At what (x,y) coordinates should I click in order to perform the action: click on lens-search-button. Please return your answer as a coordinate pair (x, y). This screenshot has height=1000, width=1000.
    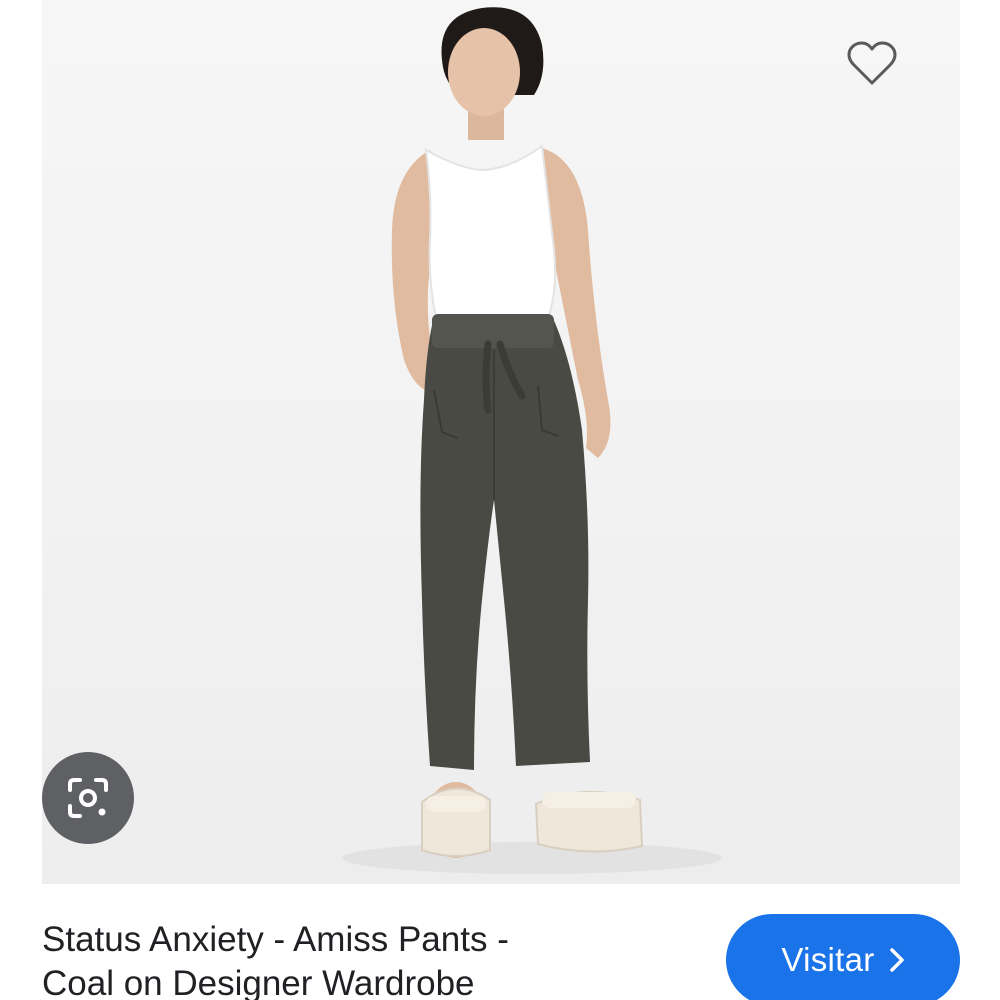
    Looking at the image, I should click on (88, 798).